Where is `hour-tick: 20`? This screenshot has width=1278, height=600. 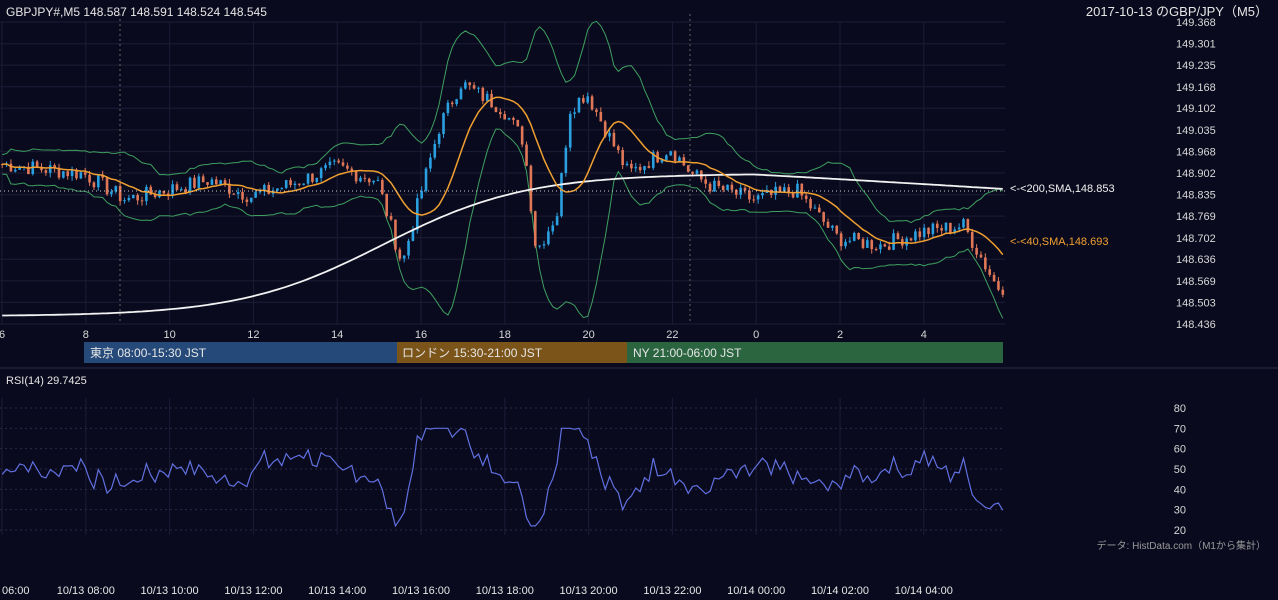 hour-tick: 20 is located at coordinates (588, 335).